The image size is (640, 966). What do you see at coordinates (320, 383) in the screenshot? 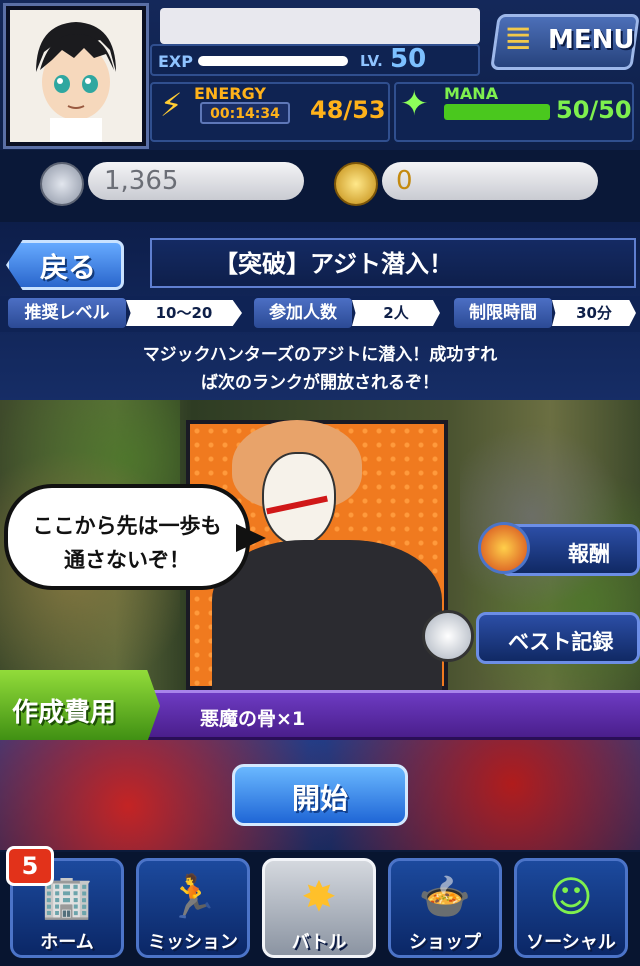
I see `quest-description-line-2: ば次のランクが開放されるぞ！` at bounding box center [320, 383].